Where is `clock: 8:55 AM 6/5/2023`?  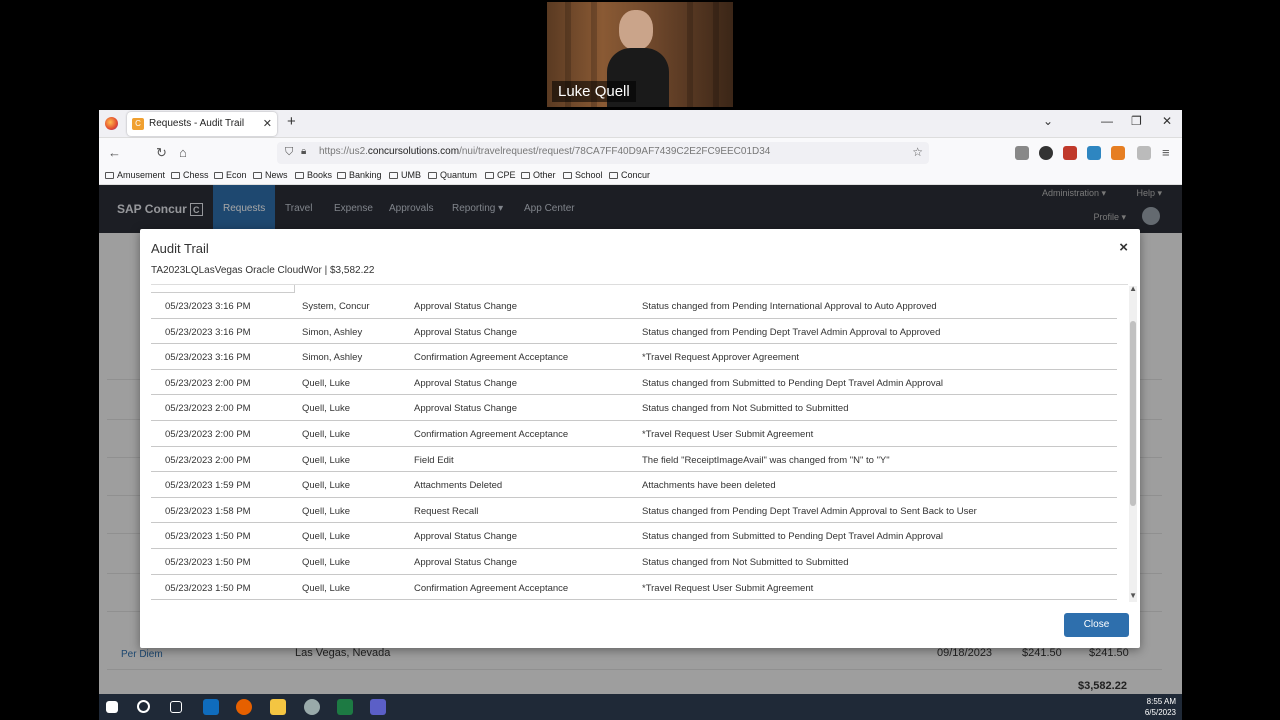 clock: 8:55 AM 6/5/2023 is located at coordinates (1160, 707).